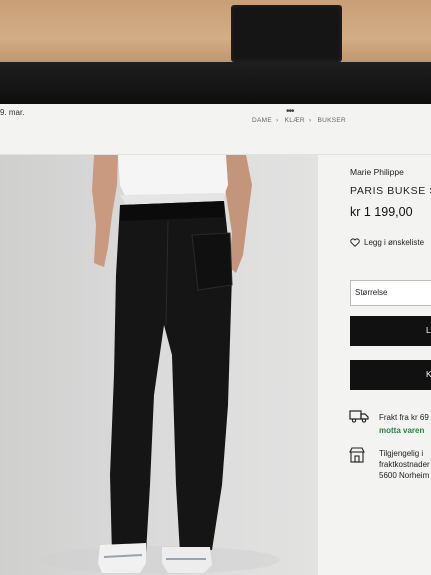 This screenshot has width=431, height=575. What do you see at coordinates (394, 242) in the screenshot?
I see `wishlist-label: Legg i ønskeliste` at bounding box center [394, 242].